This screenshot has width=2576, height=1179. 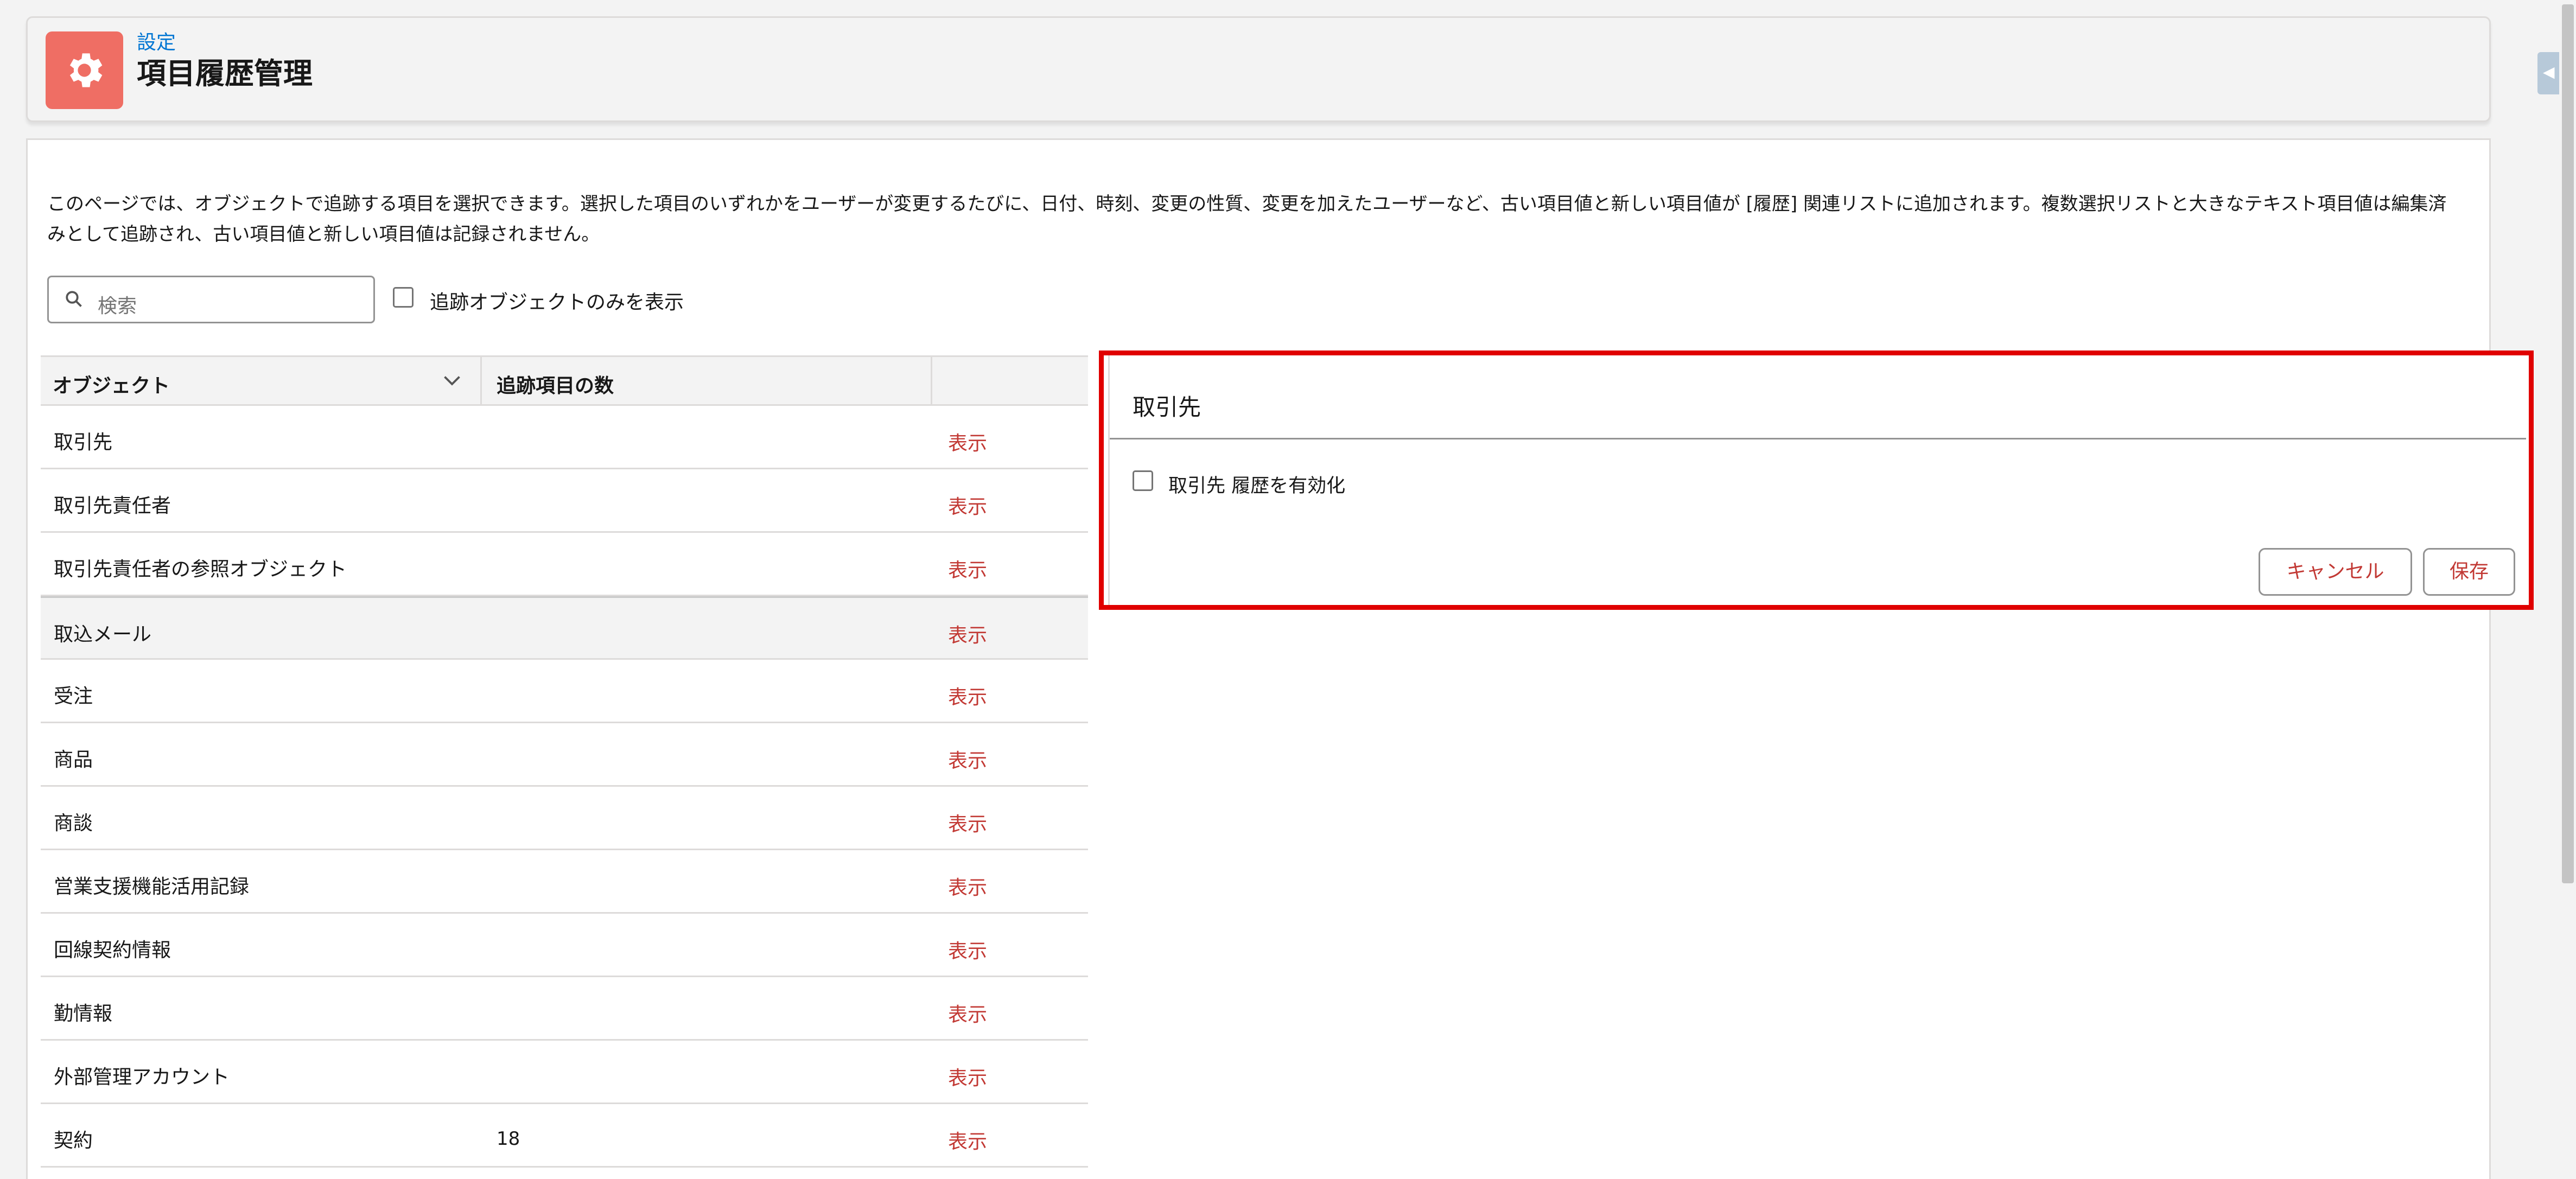 What do you see at coordinates (1143, 481) in the screenshot?
I see `enable-history-checkbox` at bounding box center [1143, 481].